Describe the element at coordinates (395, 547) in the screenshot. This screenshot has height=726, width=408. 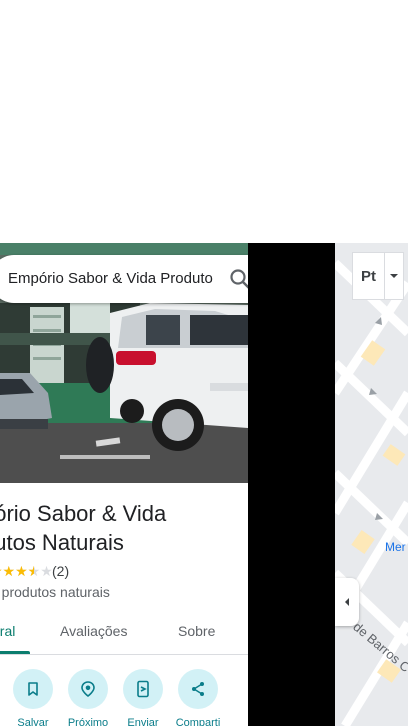
I see `map-place-label: Mer` at that location.